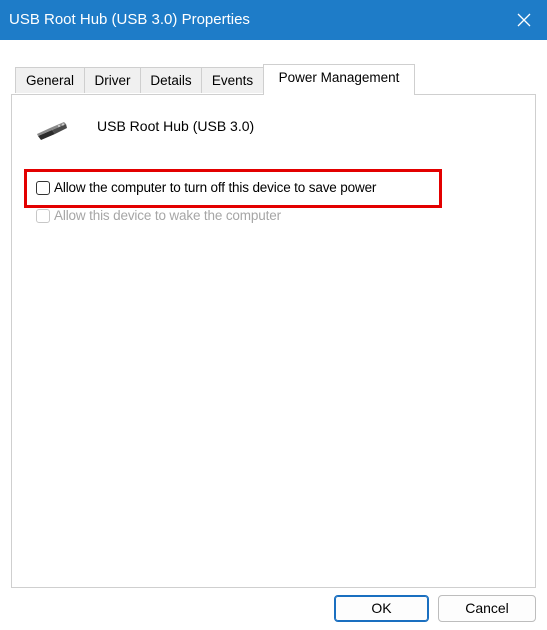  I want to click on title-bar: USB Root Hub (USB 3.0) Properties, so click(273, 20).